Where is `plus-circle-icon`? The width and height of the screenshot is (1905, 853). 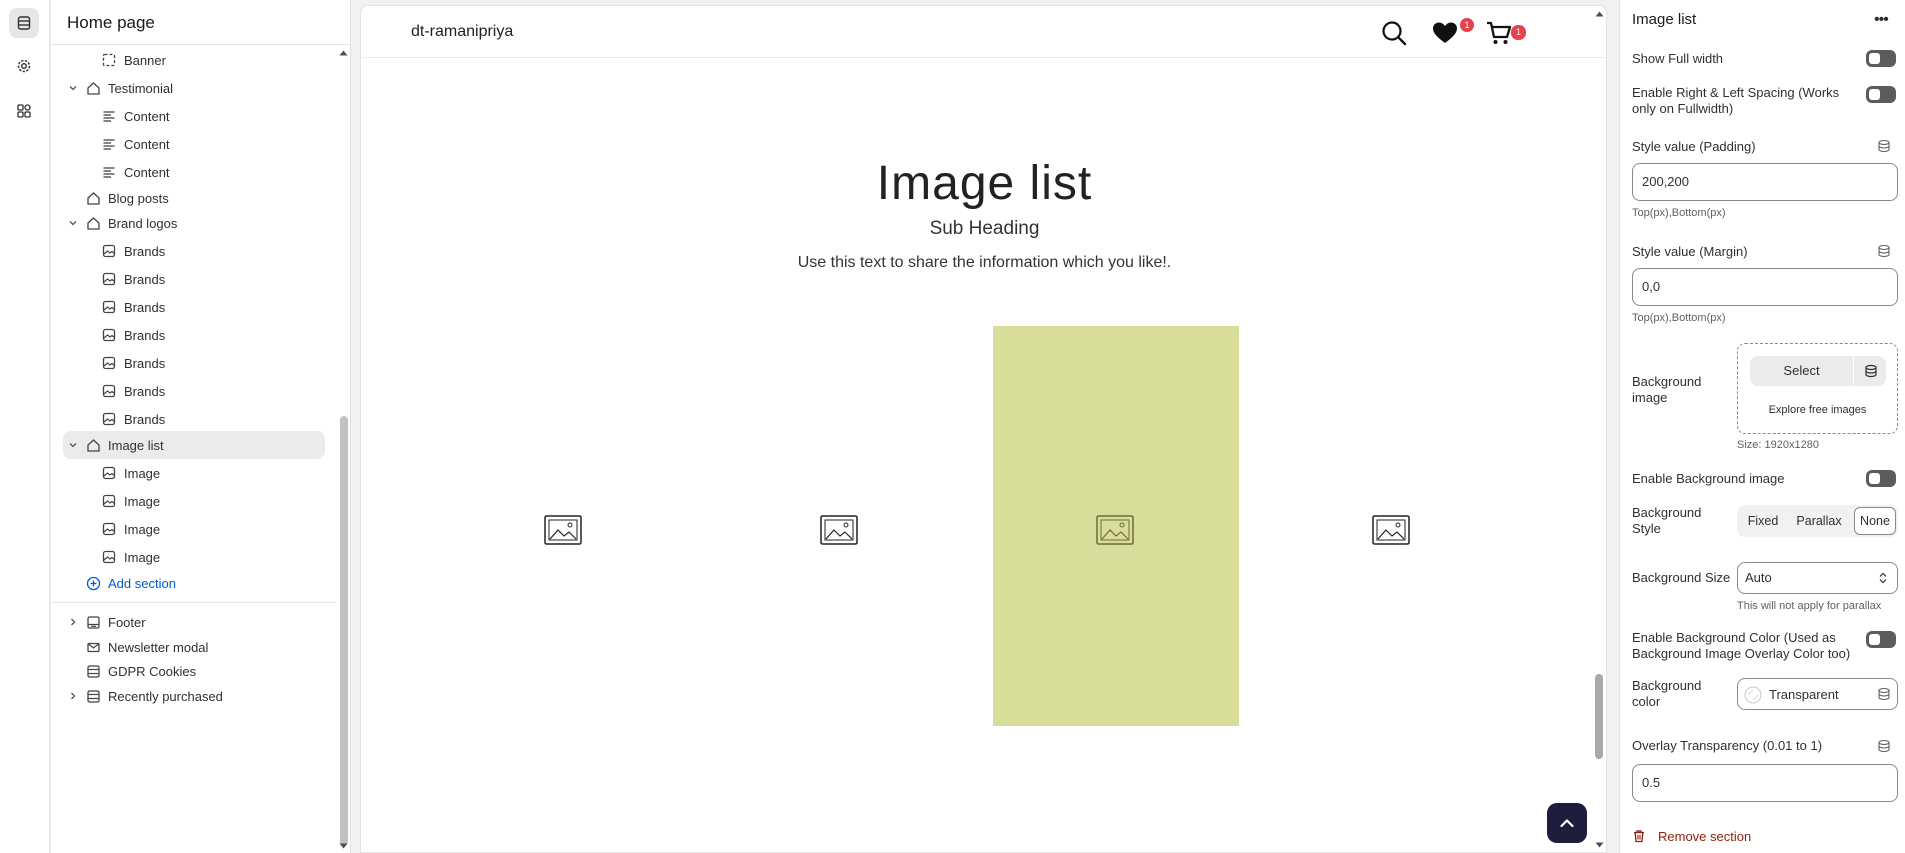 plus-circle-icon is located at coordinates (93, 583).